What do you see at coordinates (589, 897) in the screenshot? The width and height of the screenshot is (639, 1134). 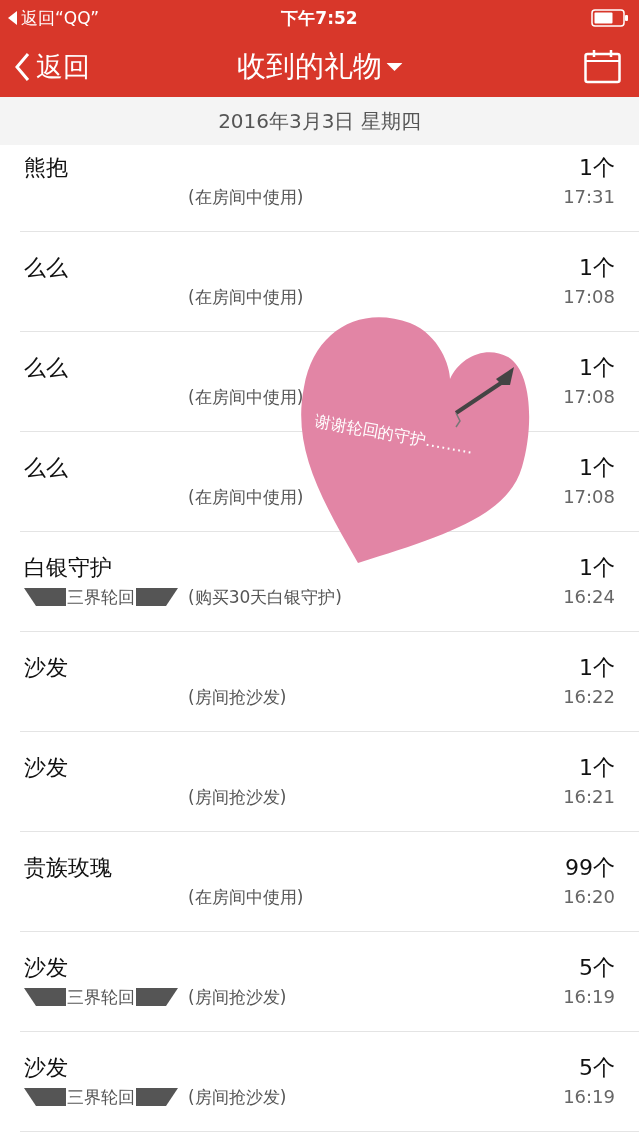 I see `gift-time: 16:20` at bounding box center [589, 897].